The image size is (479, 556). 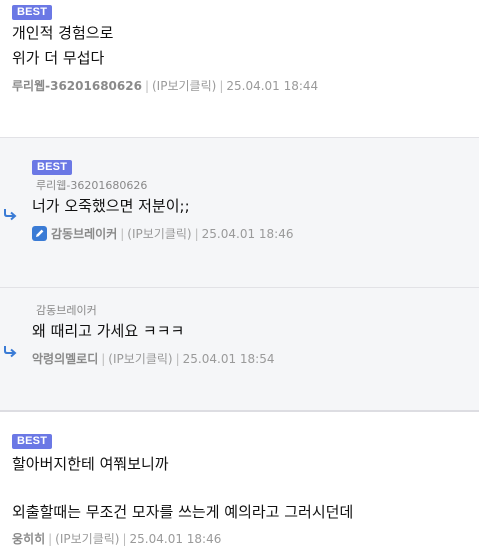 What do you see at coordinates (90, 464) in the screenshot?
I see `comment-text-line: 할아버지한테 여쭤보니까` at bounding box center [90, 464].